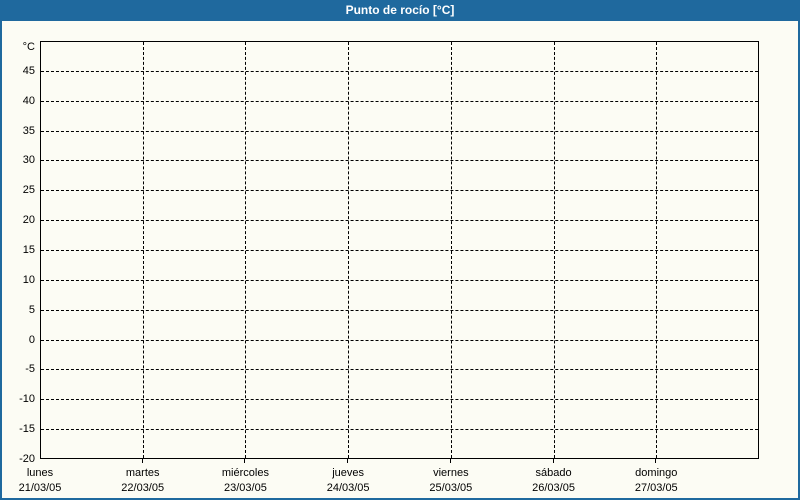 Image resolution: width=800 pixels, height=500 pixels. What do you see at coordinates (656, 488) in the screenshot?
I see `x-axis-date-label: 27/03/05` at bounding box center [656, 488].